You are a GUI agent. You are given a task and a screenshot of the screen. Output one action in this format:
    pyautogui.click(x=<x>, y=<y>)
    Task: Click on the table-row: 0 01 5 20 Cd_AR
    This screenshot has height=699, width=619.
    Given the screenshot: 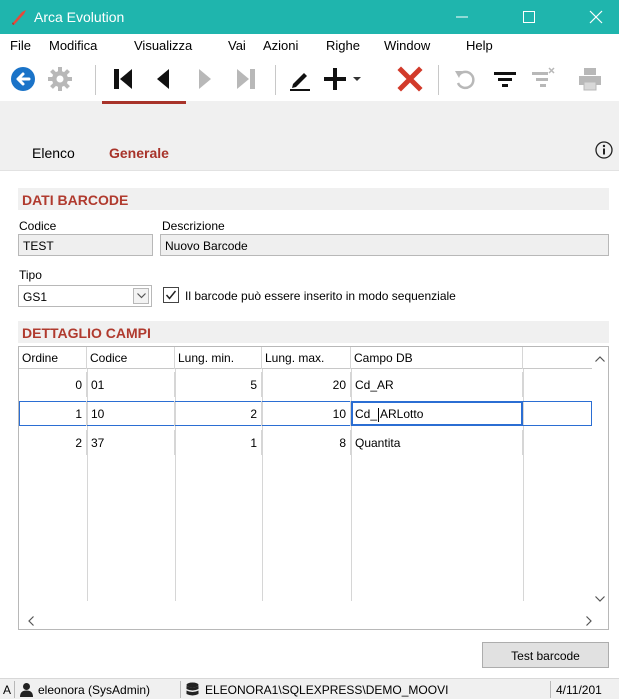 What is the action you would take?
    pyautogui.click(x=305, y=384)
    